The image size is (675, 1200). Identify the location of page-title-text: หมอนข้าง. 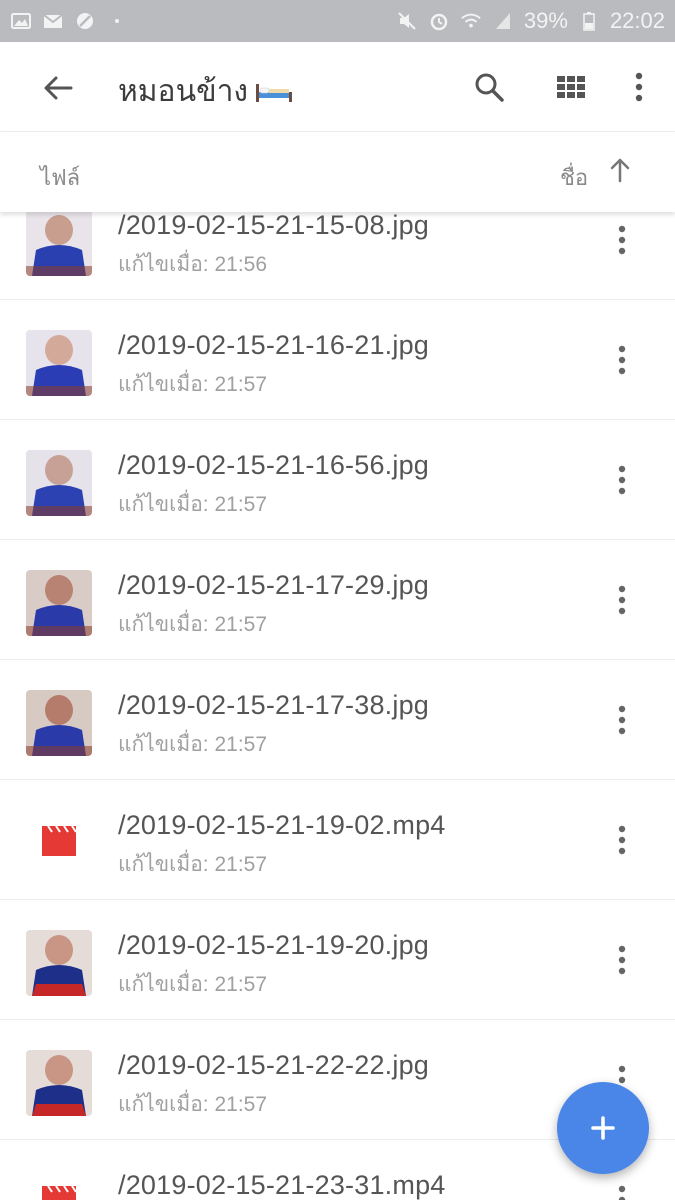
(183, 91).